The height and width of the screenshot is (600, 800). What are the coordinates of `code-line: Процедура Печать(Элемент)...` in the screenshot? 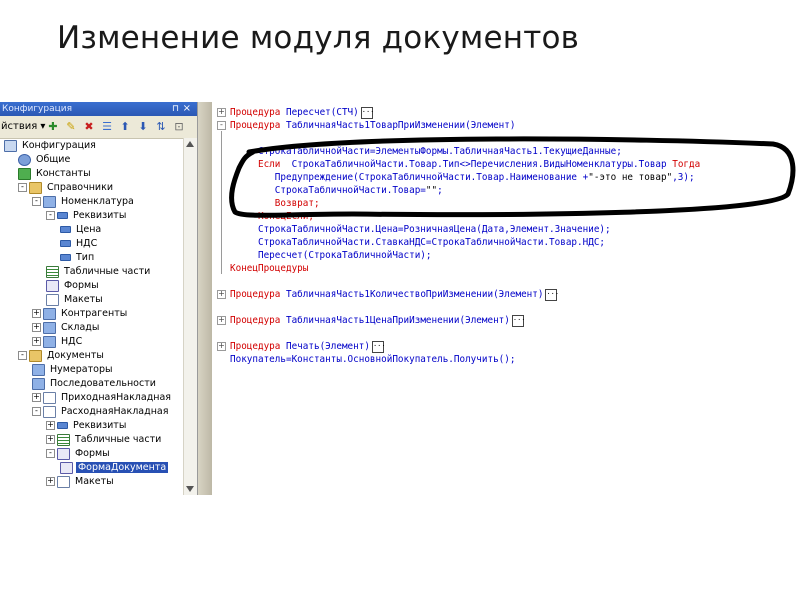 It's located at (308, 346).